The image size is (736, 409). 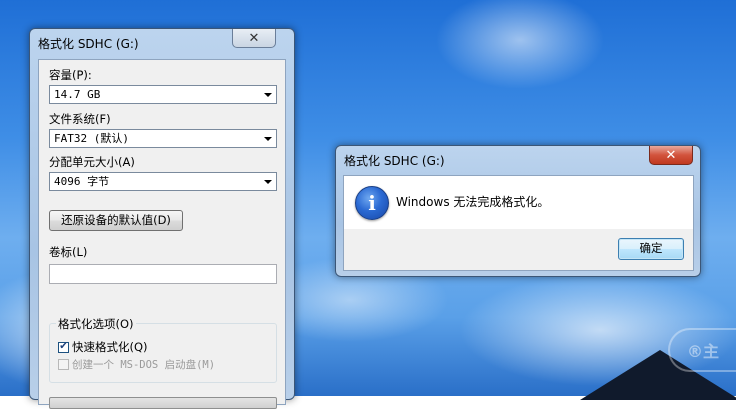 I want to click on format-dialog-close-button: ✕, so click(x=254, y=38).